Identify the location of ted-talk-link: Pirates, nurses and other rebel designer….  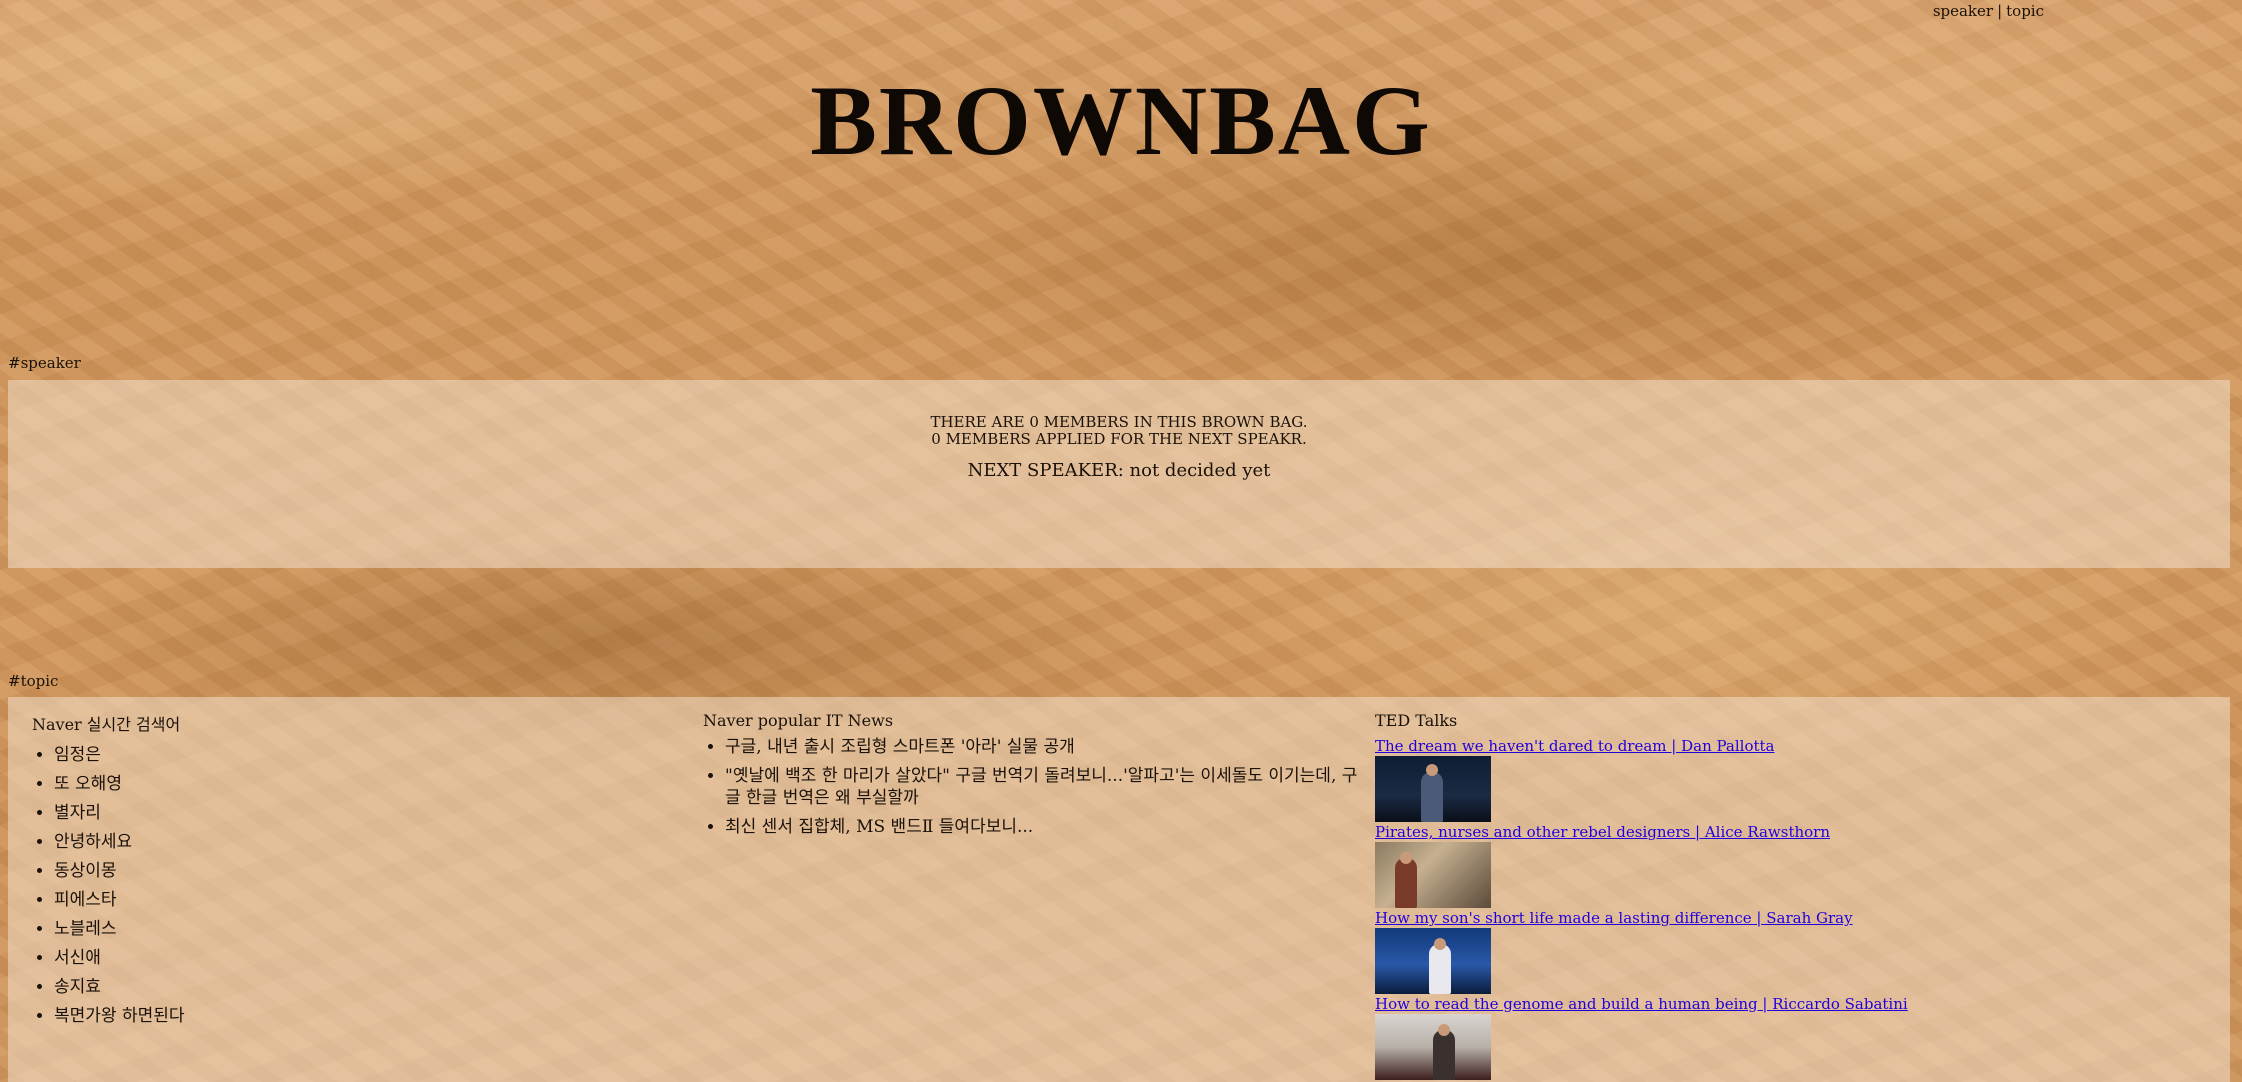
(1785, 832).